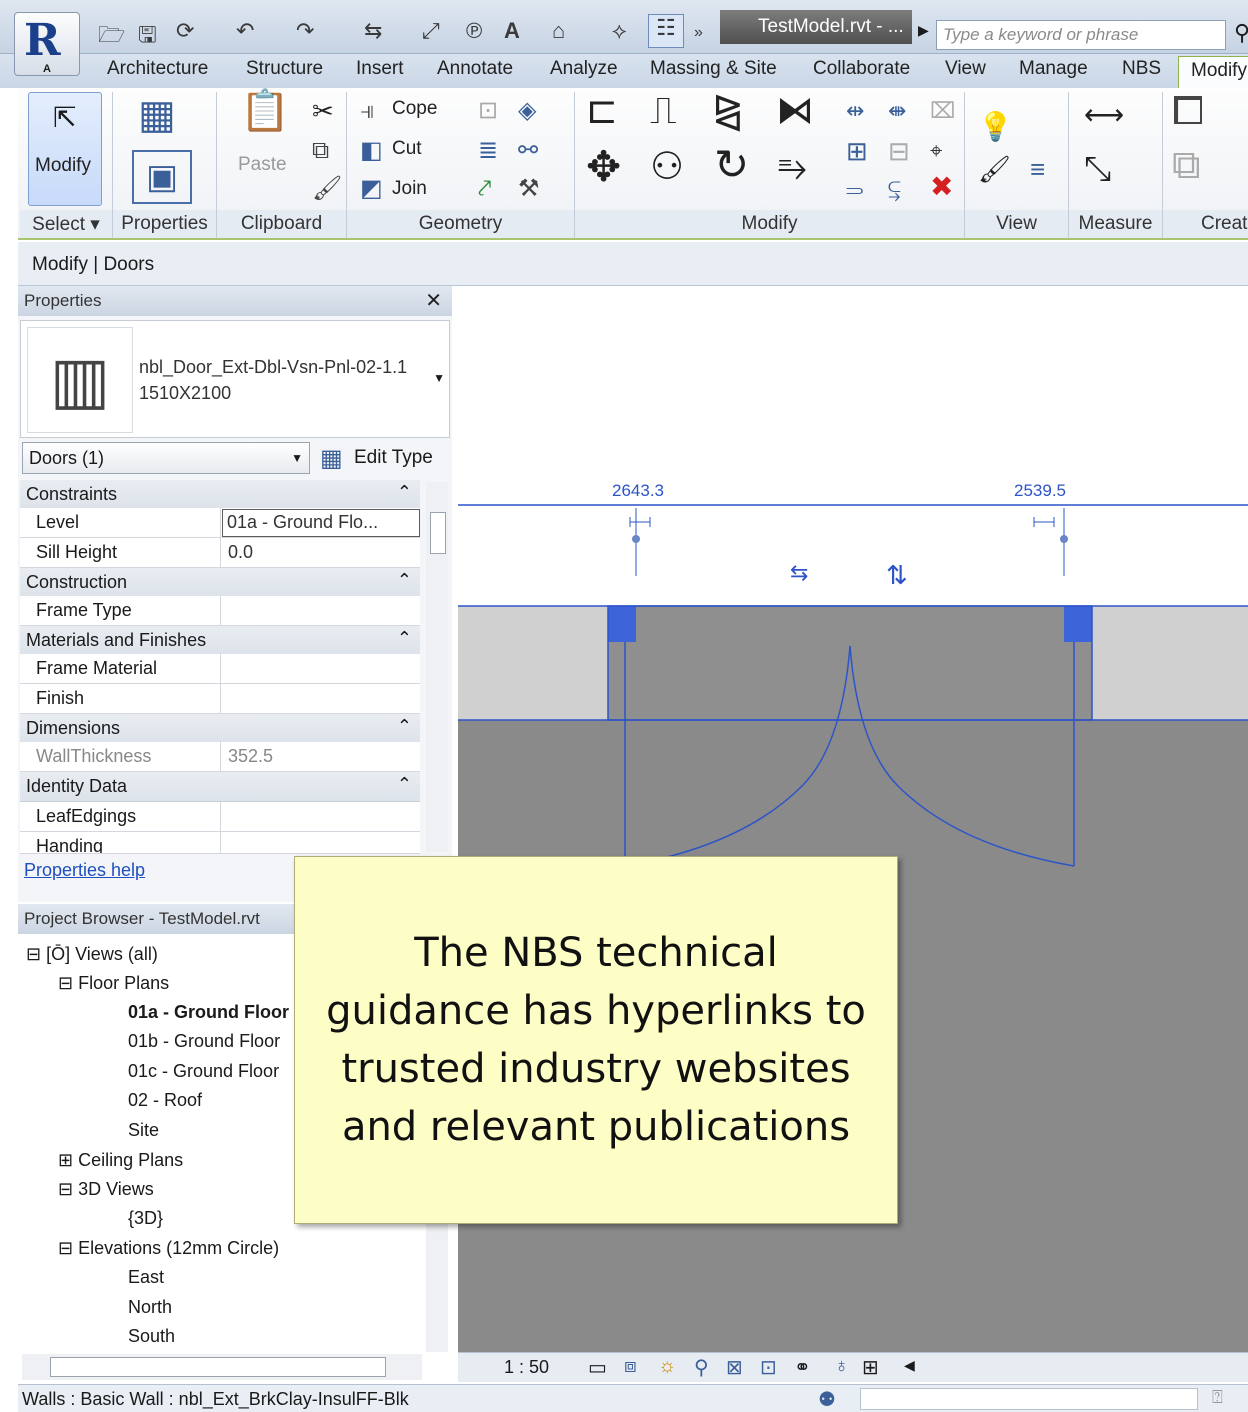 This screenshot has height=1412, width=1248. Describe the element at coordinates (168, 1248) in the screenshot. I see `tree-node-elevations: ⊟ Elevations (12mm Circle)` at that location.